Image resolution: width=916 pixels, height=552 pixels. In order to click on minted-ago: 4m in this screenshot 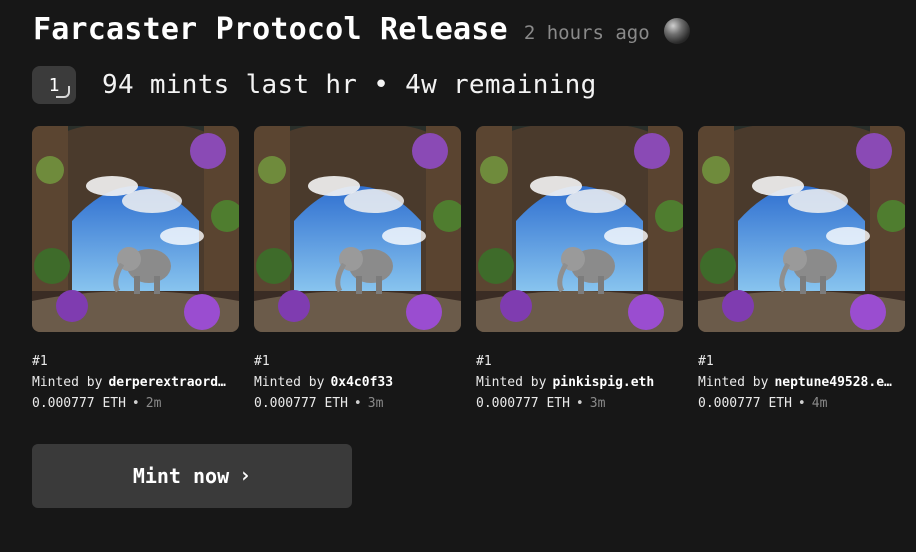, I will do `click(819, 403)`.